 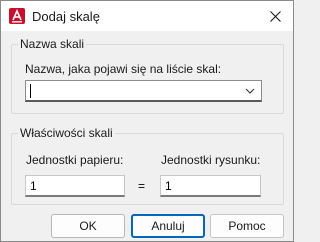 What do you see at coordinates (210, 186) in the screenshot?
I see `drawing-units-input: 1` at bounding box center [210, 186].